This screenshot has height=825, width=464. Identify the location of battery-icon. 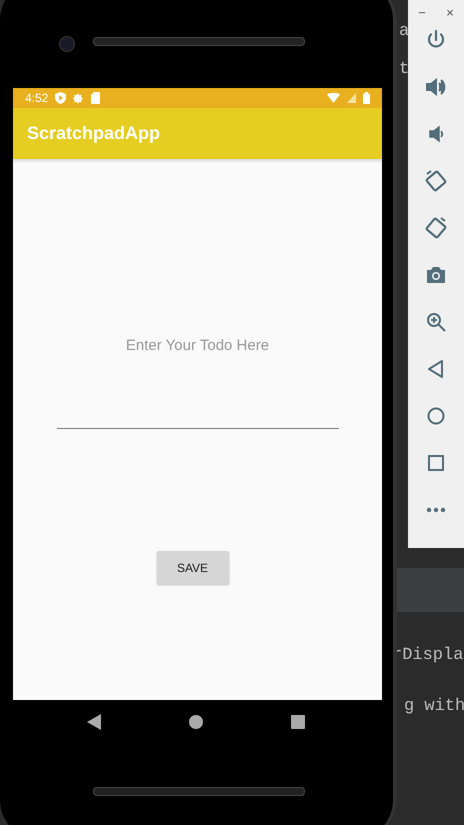
(366, 98).